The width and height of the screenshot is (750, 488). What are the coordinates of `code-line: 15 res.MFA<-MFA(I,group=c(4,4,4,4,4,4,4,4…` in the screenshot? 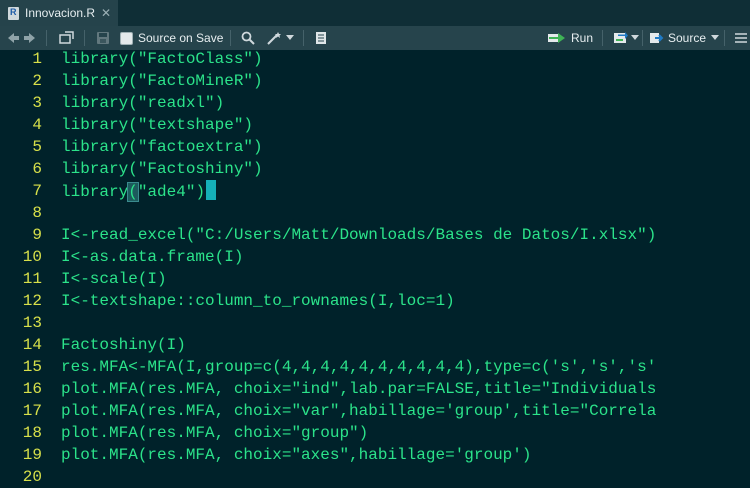 It's located at (375, 367).